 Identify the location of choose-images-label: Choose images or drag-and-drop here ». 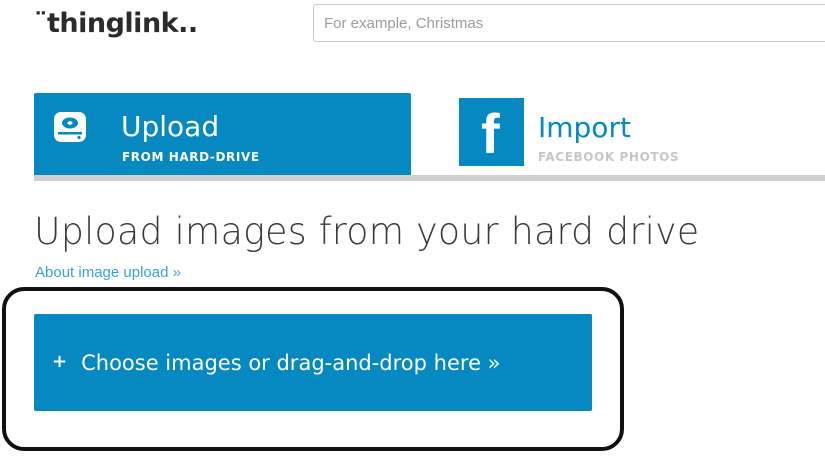
(291, 362).